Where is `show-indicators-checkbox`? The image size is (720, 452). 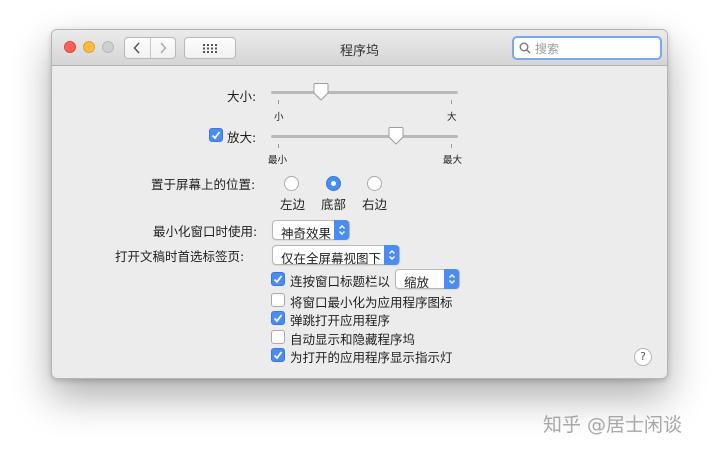 show-indicators-checkbox is located at coordinates (278, 355).